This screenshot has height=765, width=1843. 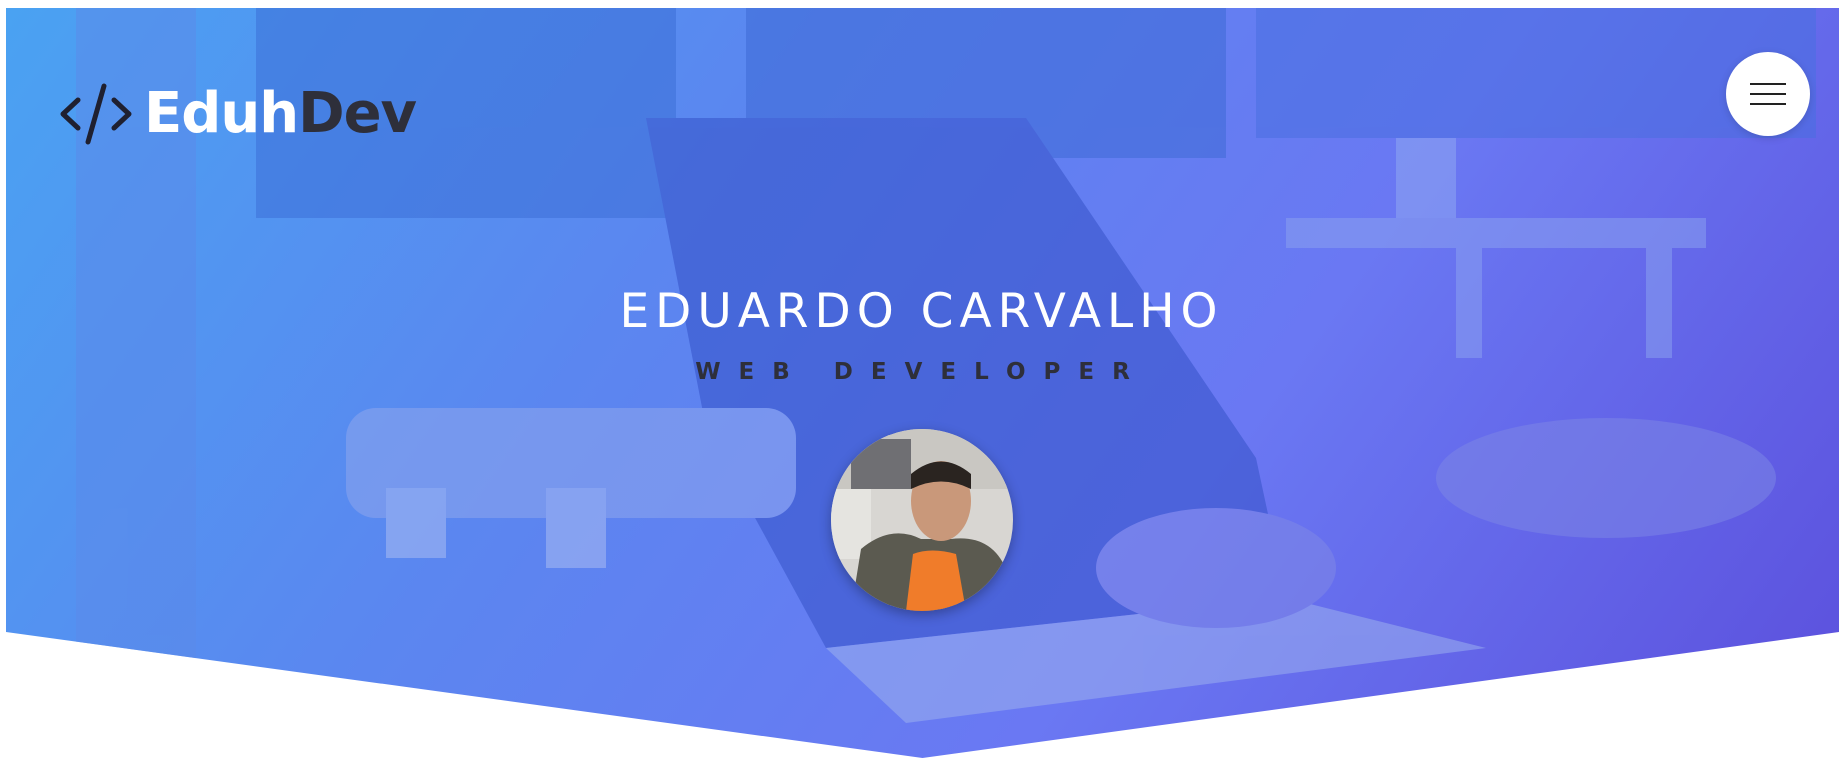 I want to click on brand-name: EduhDev, so click(x=280, y=114).